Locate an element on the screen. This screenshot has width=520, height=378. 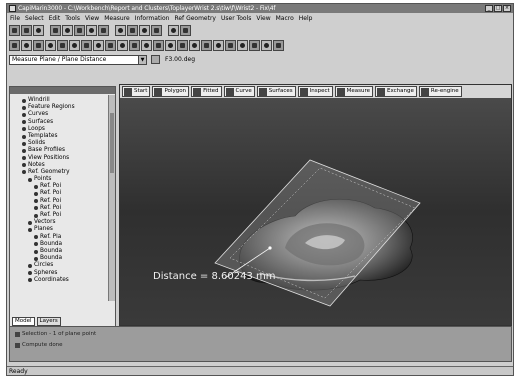
menu-select: Select is located at coordinates (34, 18).